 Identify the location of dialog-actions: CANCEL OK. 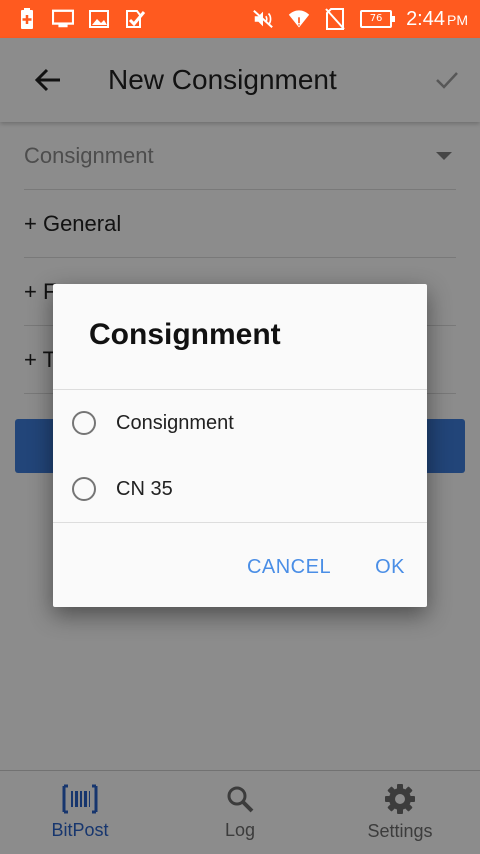
(326, 567).